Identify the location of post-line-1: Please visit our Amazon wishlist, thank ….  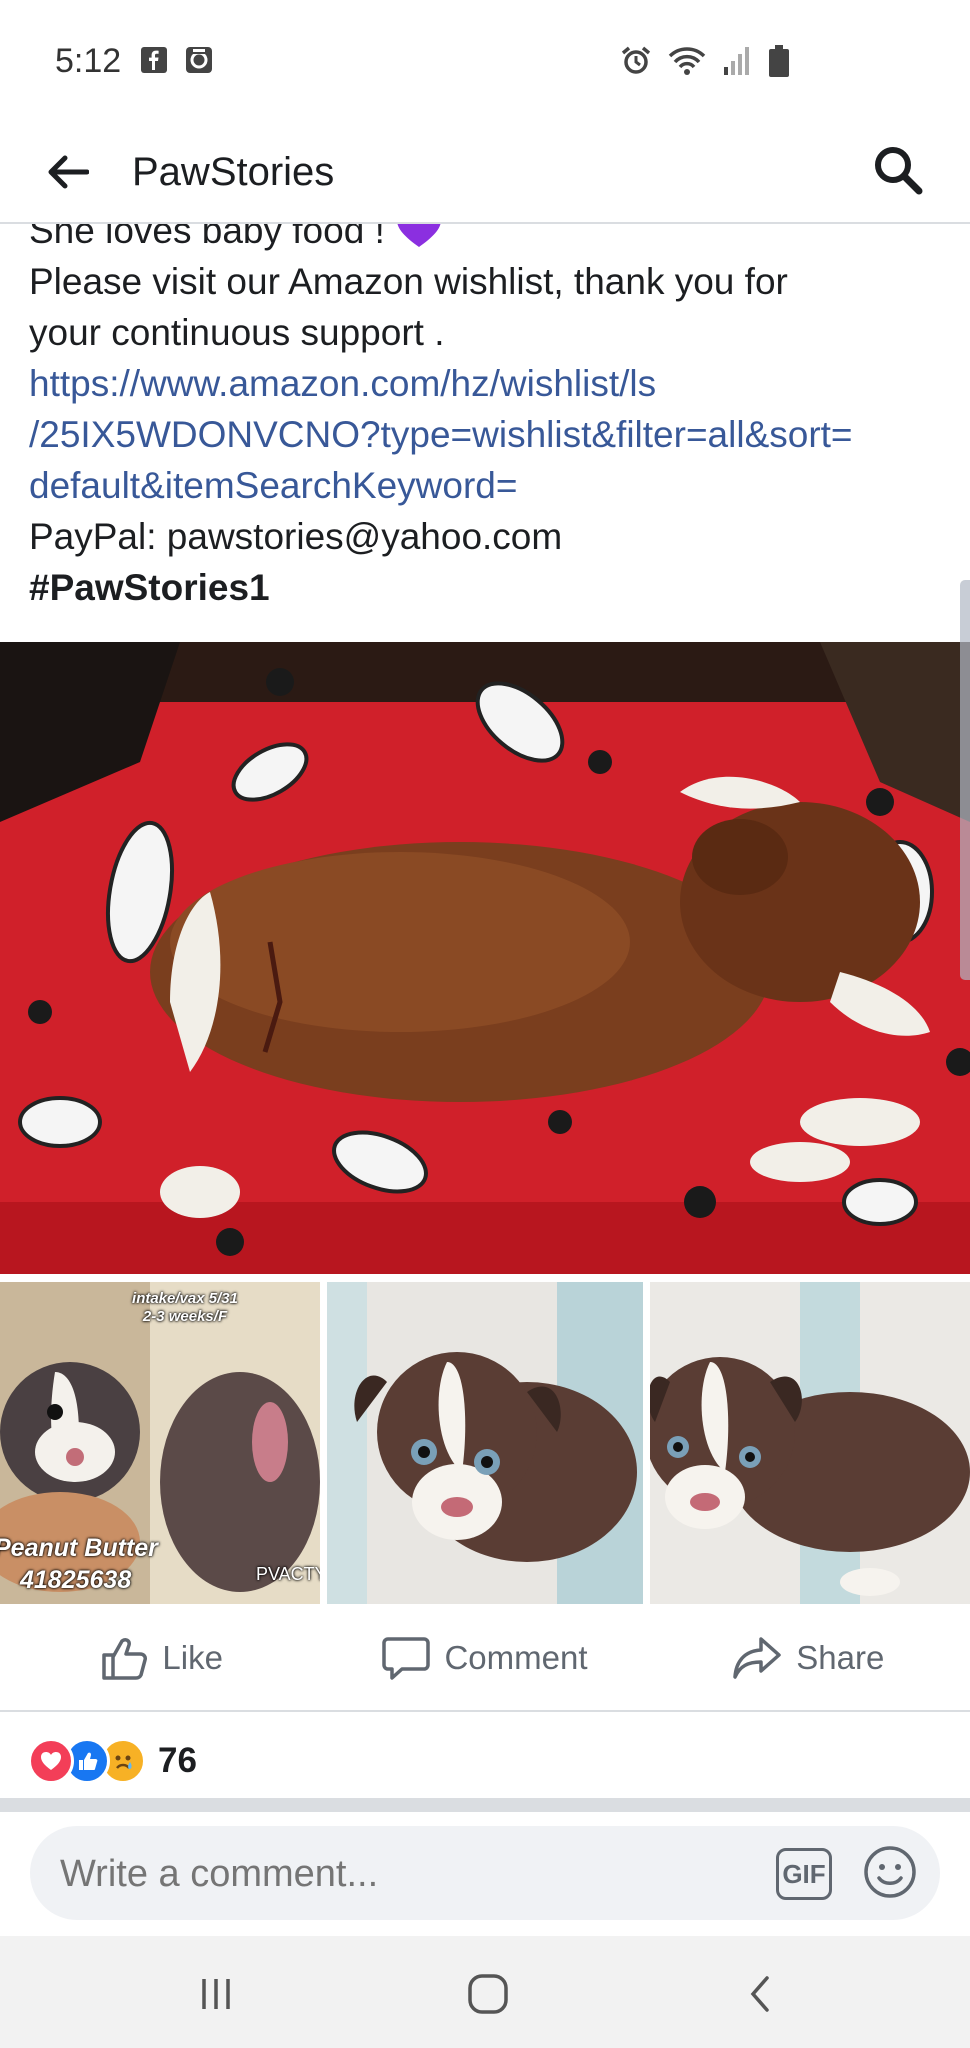
(408, 281).